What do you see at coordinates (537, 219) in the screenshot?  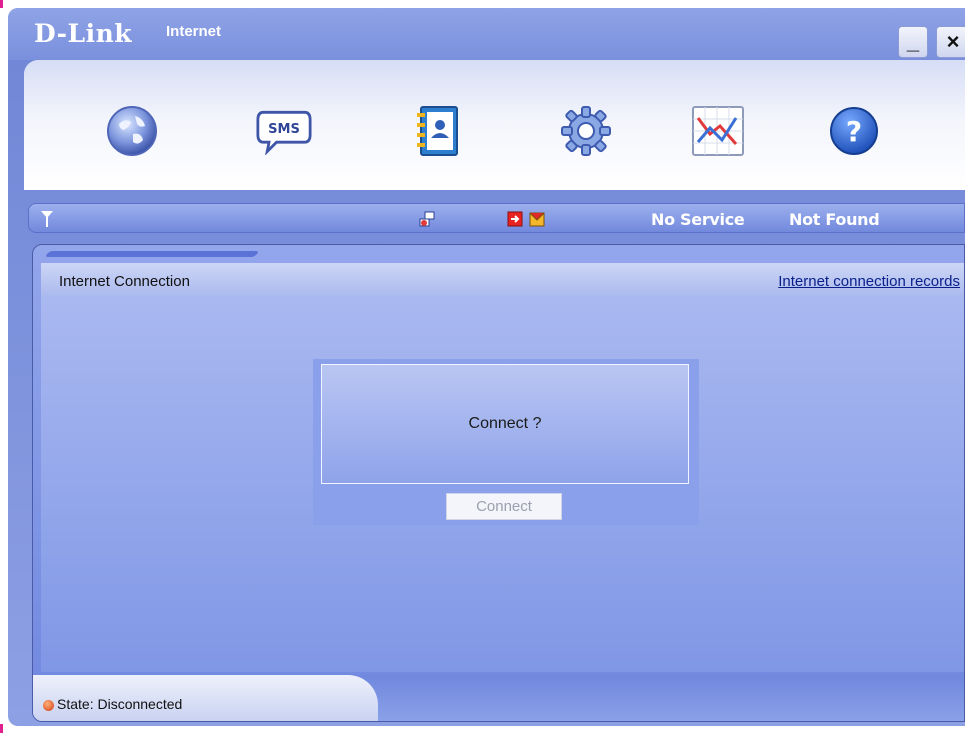 I see `sms-mailbox-icon` at bounding box center [537, 219].